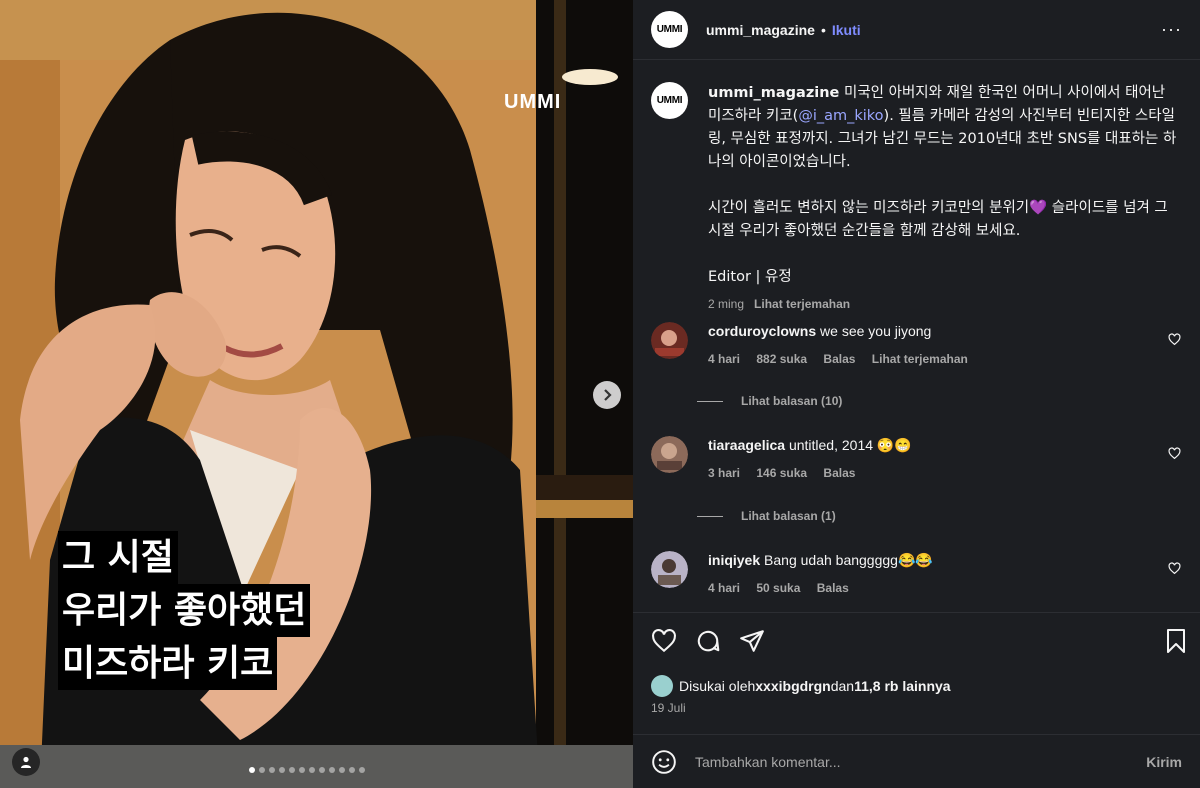 This screenshot has width=1200, height=788. I want to click on follow-button: Ikuti, so click(846, 30).